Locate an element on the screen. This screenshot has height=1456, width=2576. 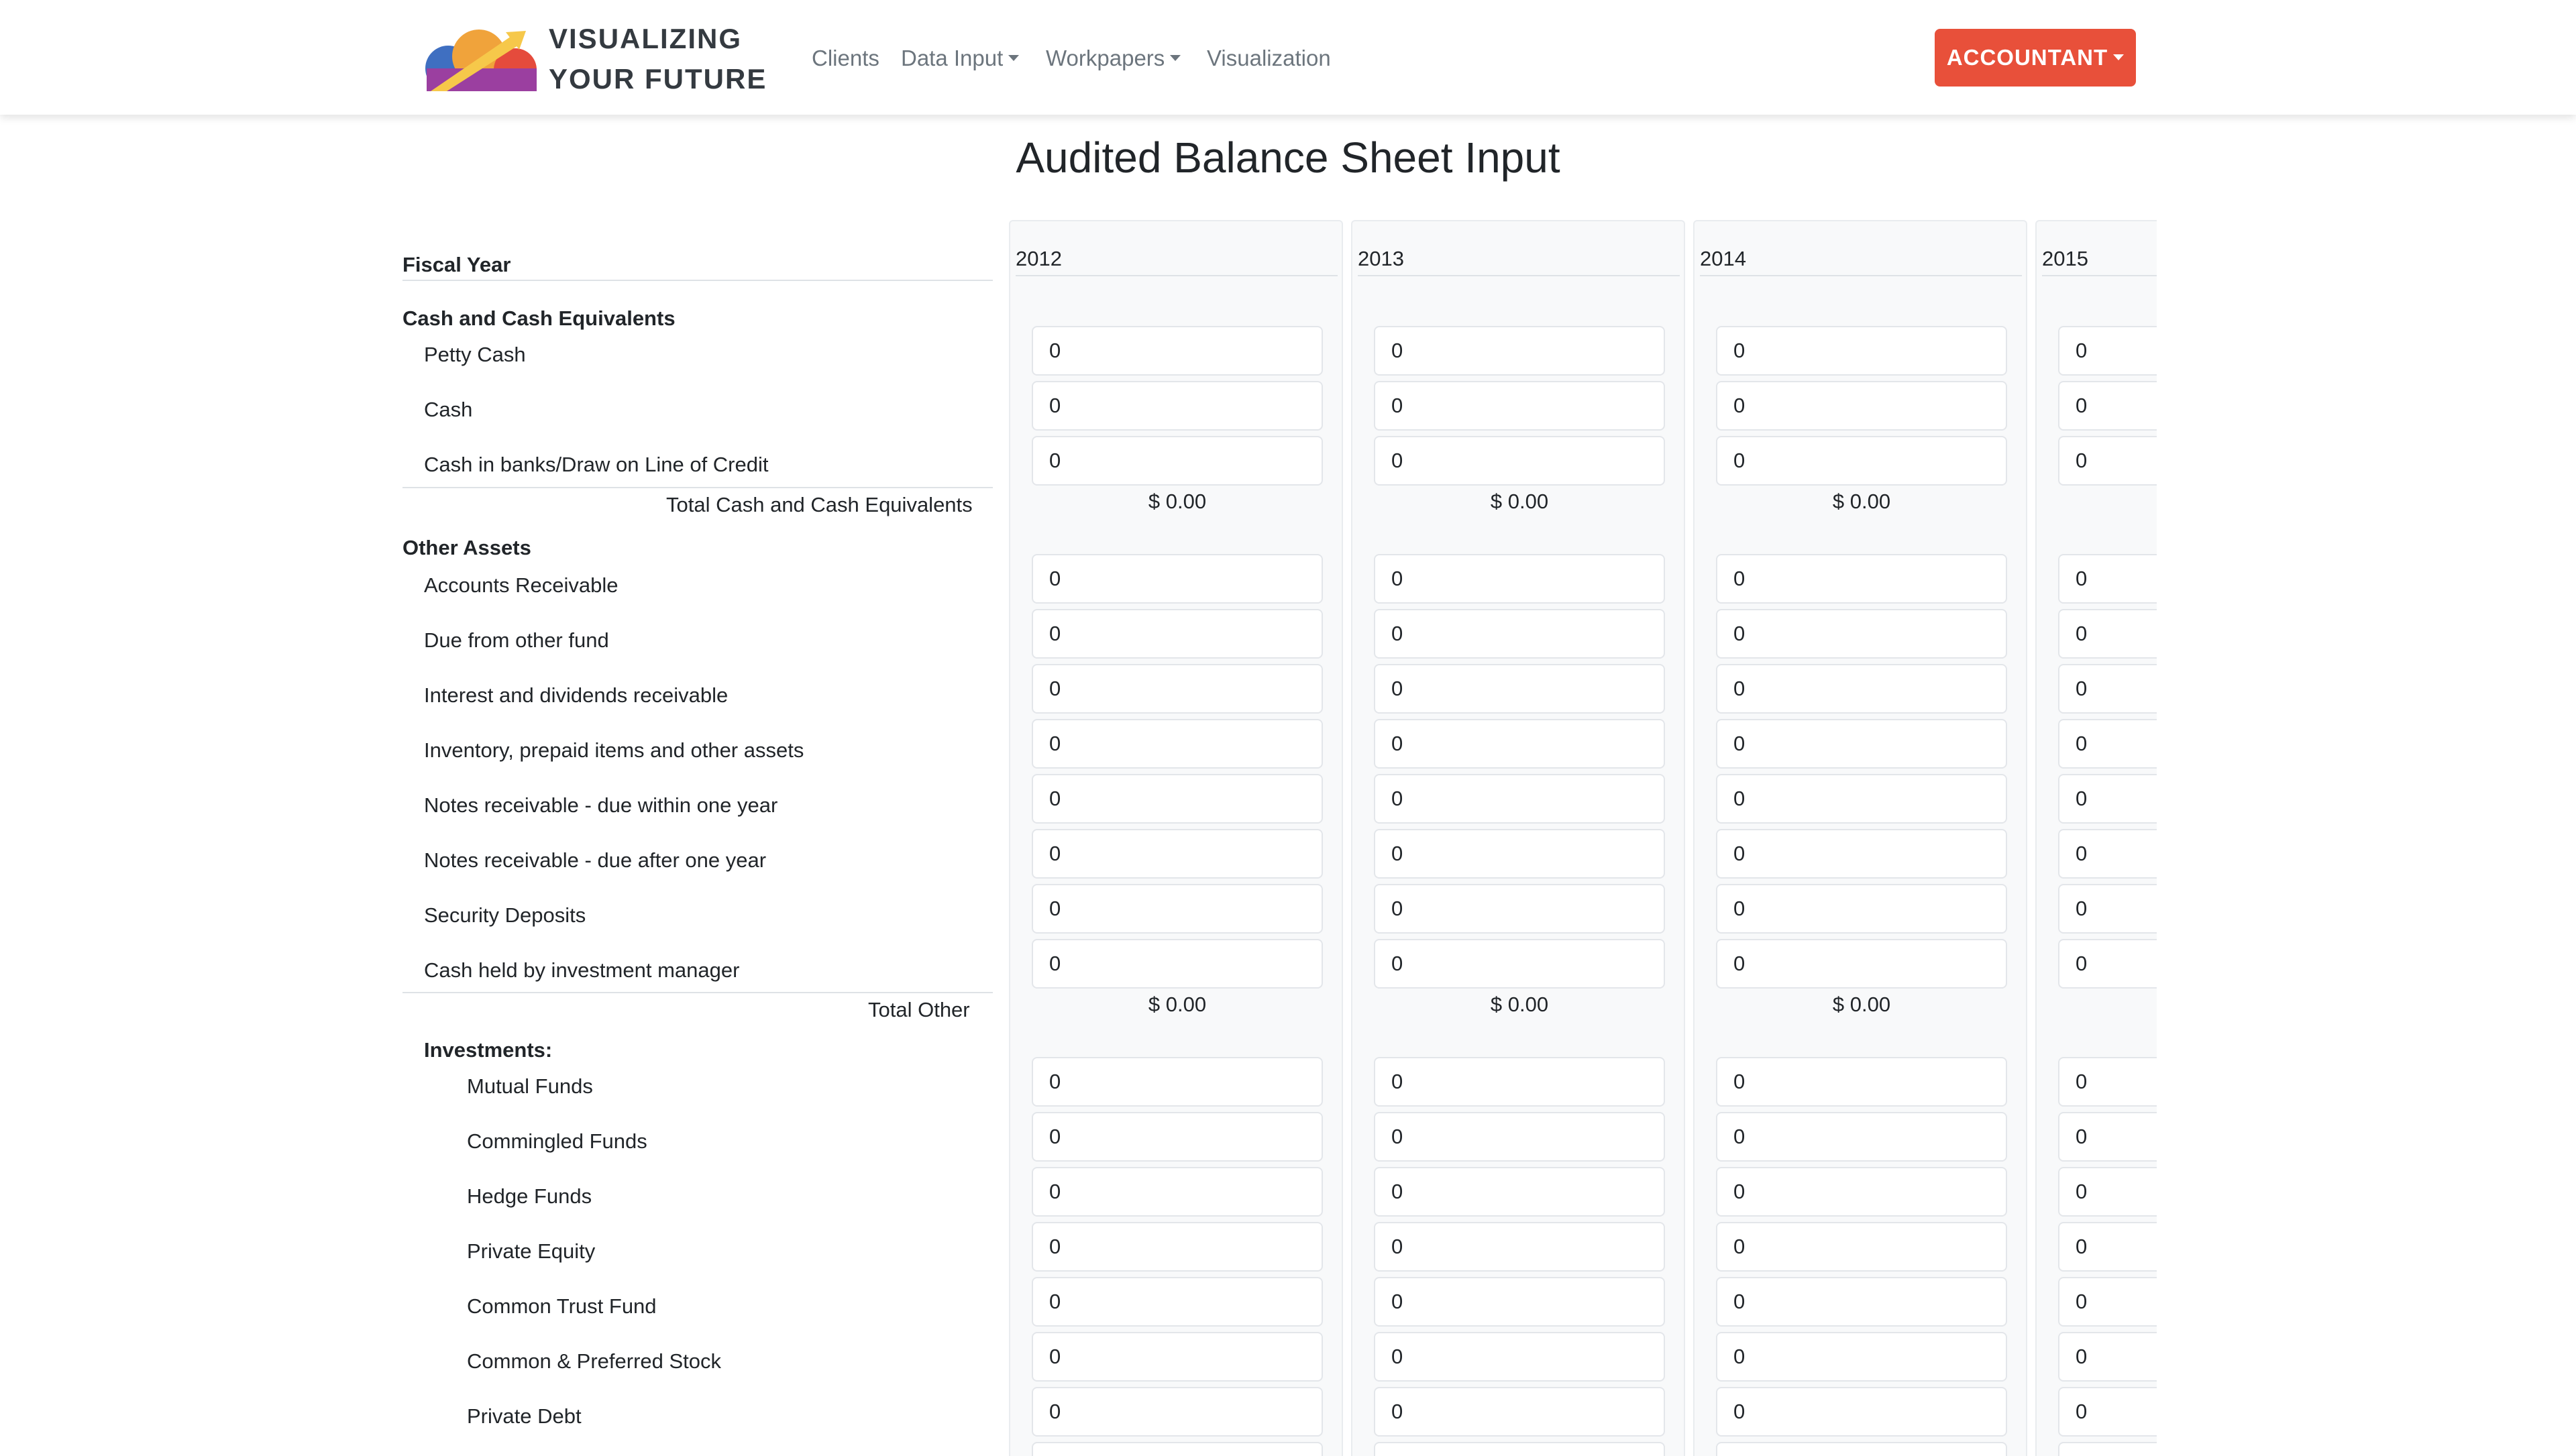
nav-visualization: Visualization is located at coordinates (1269, 58).